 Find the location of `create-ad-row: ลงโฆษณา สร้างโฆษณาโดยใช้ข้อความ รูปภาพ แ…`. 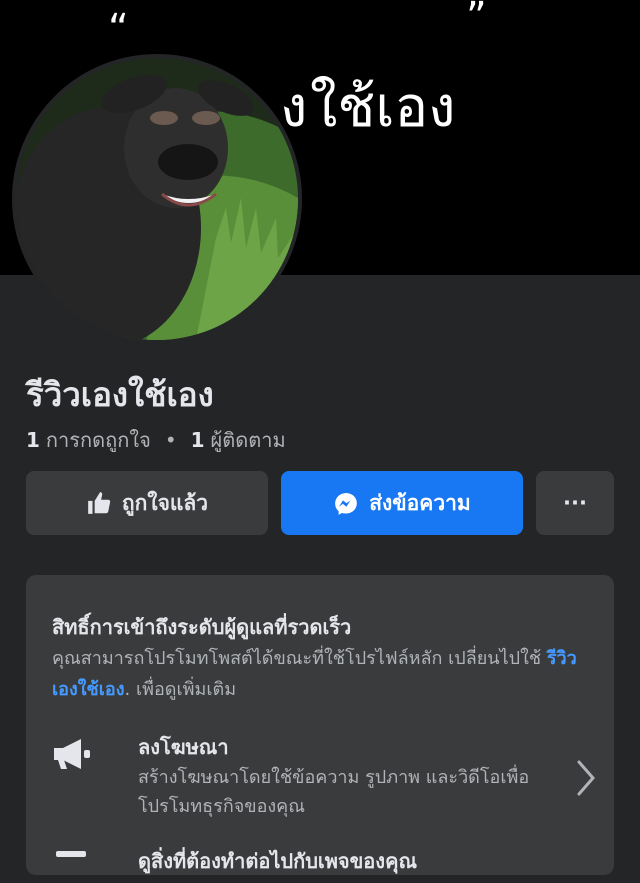

create-ad-row: ลงโฆษณา สร้างโฆษณาโดยใช้ข้อความ รูปภาพ แ… is located at coordinates (324, 774).